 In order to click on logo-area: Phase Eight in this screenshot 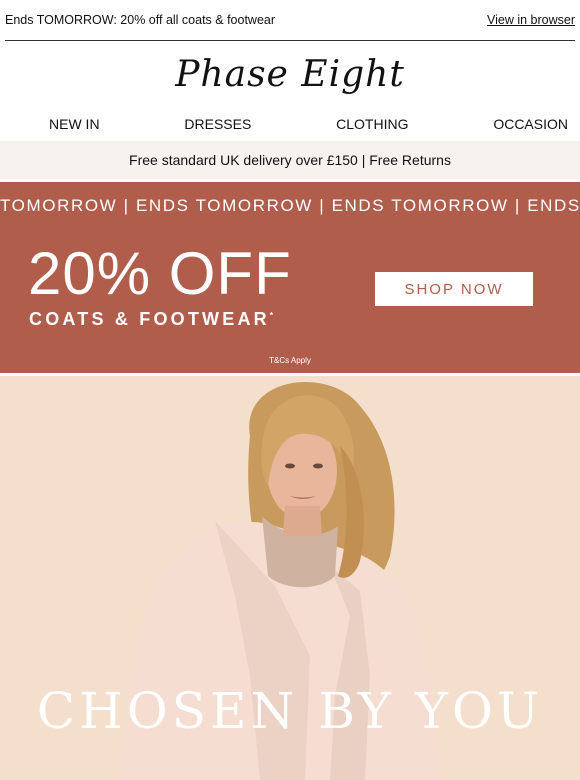, I will do `click(290, 74)`.